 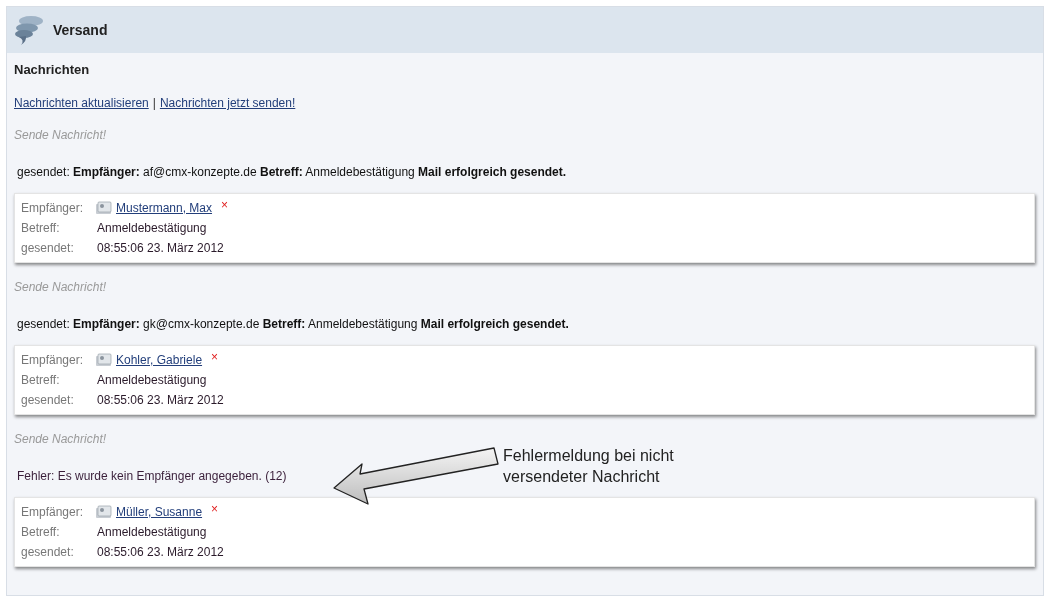 What do you see at coordinates (52, 70) in the screenshot?
I see `section-heading: Nachrichten` at bounding box center [52, 70].